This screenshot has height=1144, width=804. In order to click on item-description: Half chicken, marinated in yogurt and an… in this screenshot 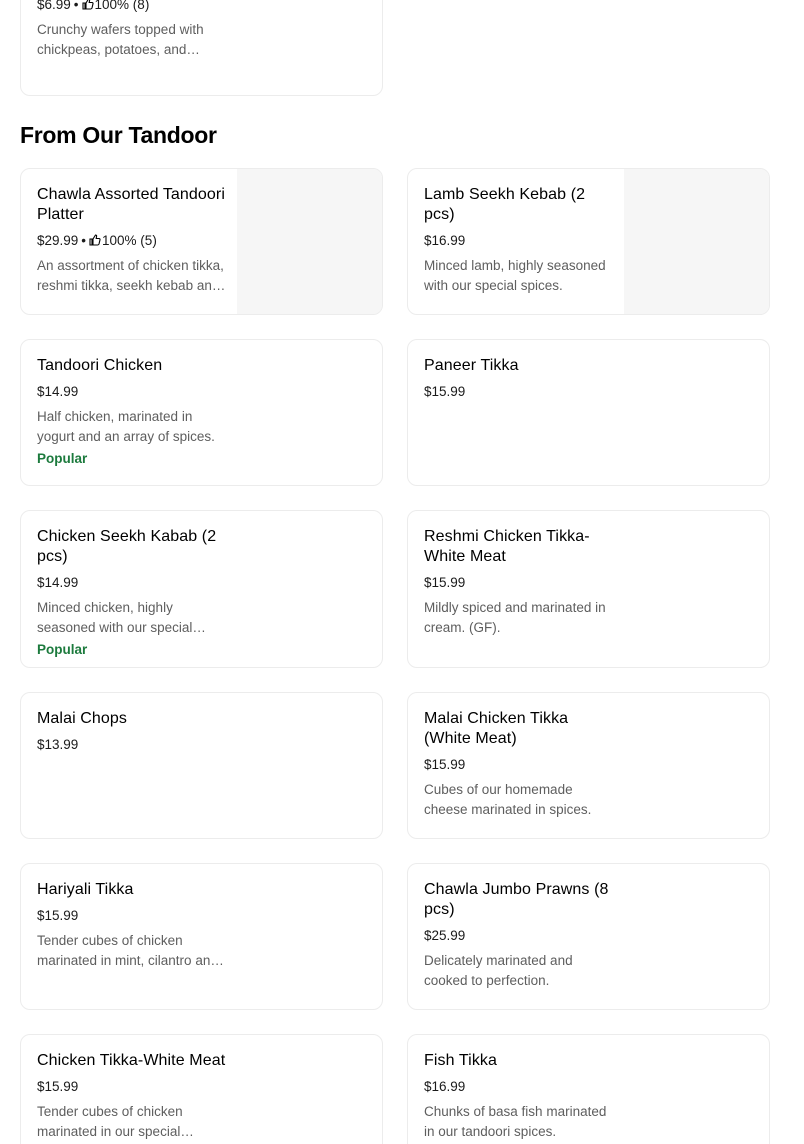, I will do `click(126, 426)`.